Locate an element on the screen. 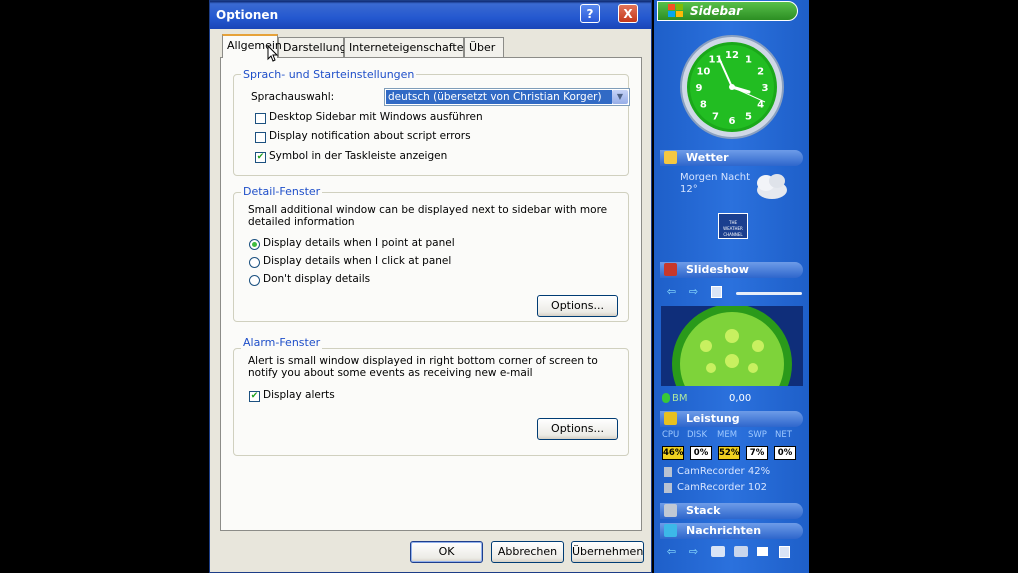 The height and width of the screenshot is (573, 1018). language-select-value: deutsch (übersetzt von Christian Korger) is located at coordinates (499, 97).